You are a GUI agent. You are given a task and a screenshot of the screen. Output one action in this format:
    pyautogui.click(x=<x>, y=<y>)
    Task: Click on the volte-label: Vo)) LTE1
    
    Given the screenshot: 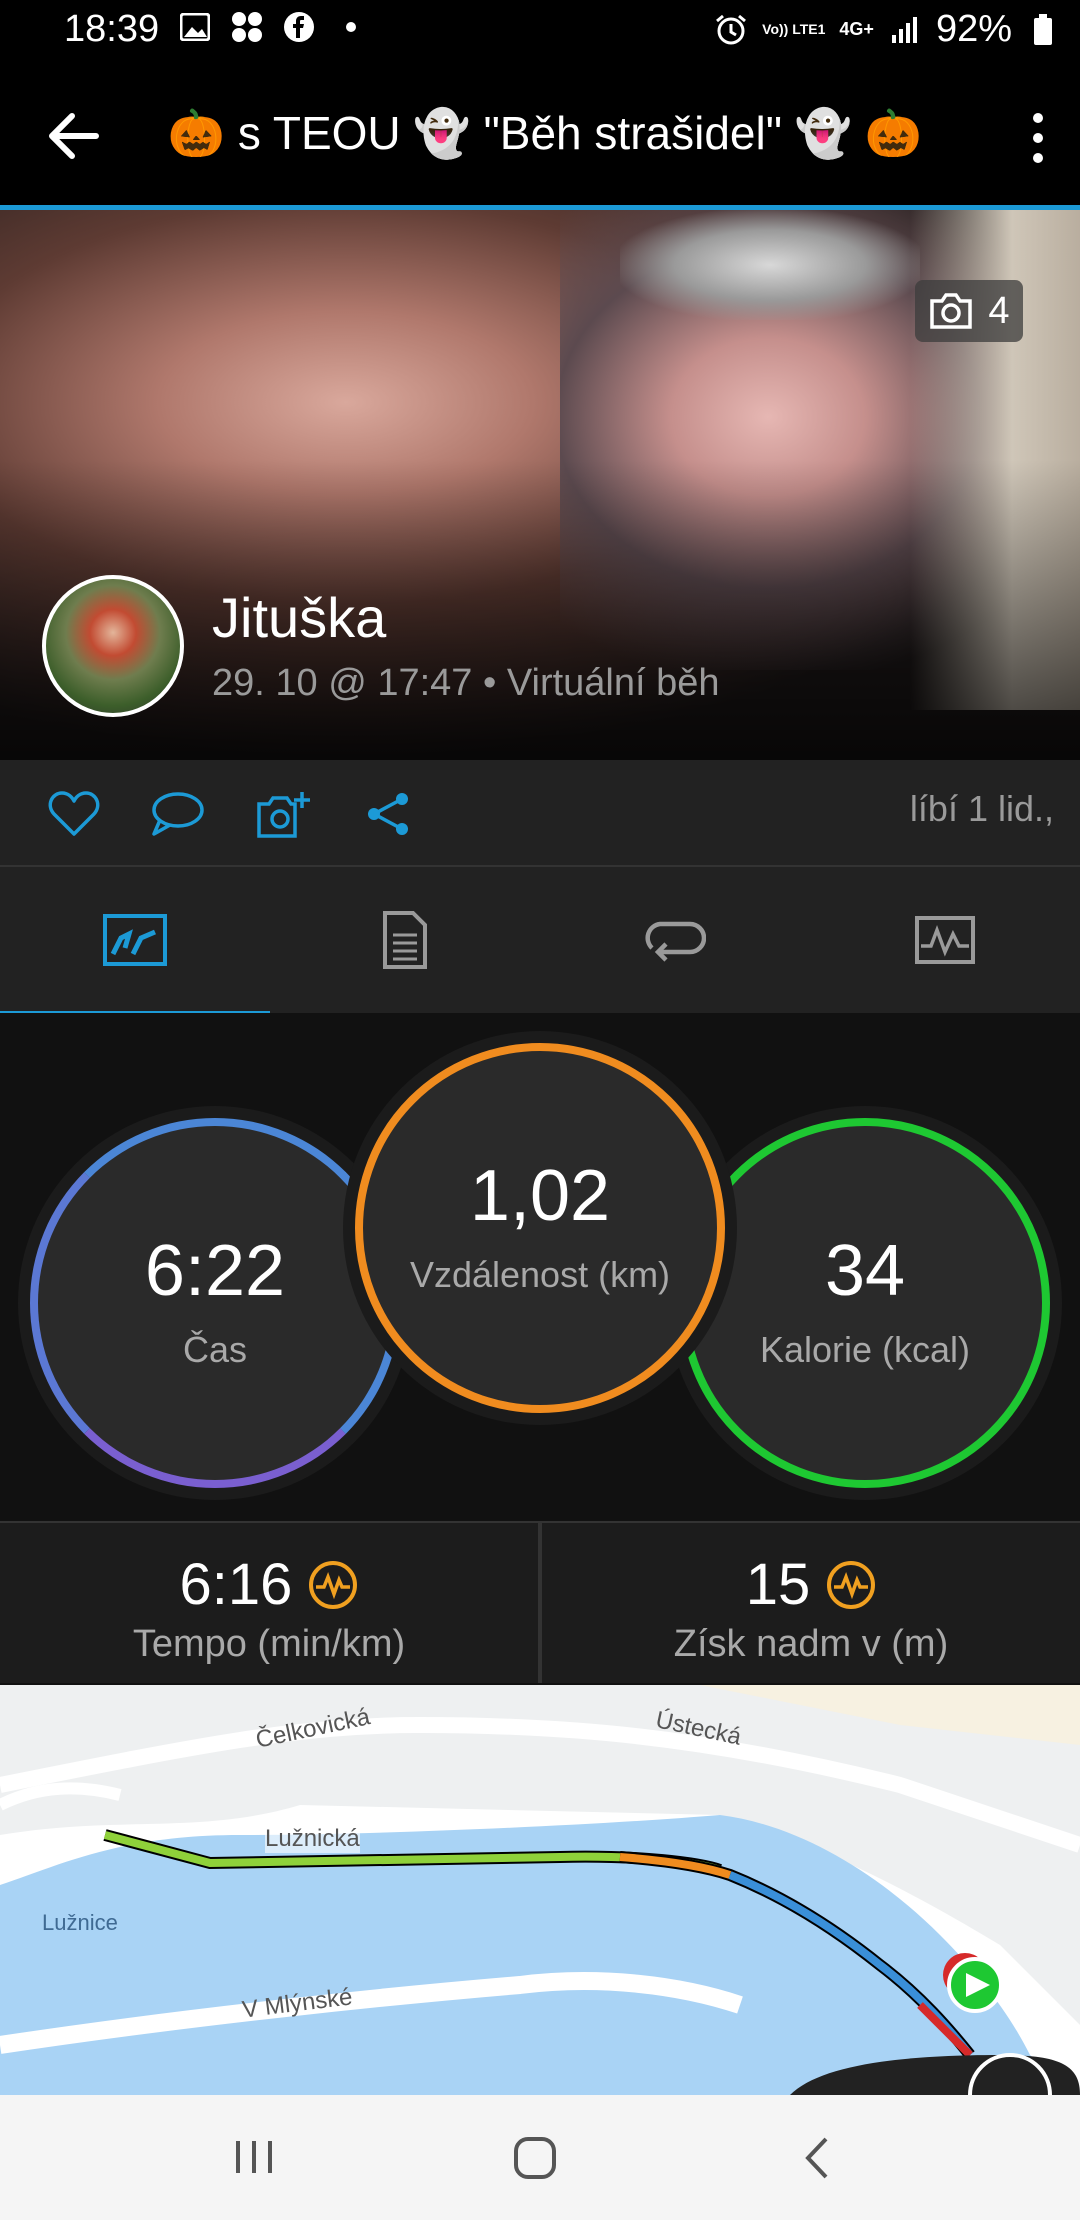 What is the action you would take?
    pyautogui.click(x=794, y=29)
    